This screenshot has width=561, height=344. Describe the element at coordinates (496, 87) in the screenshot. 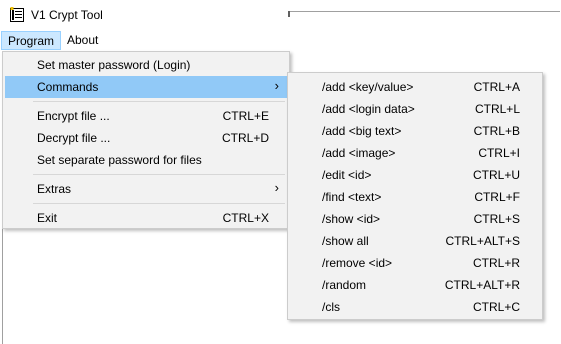

I see `menu-item-shortcut: CTRL+A` at that location.